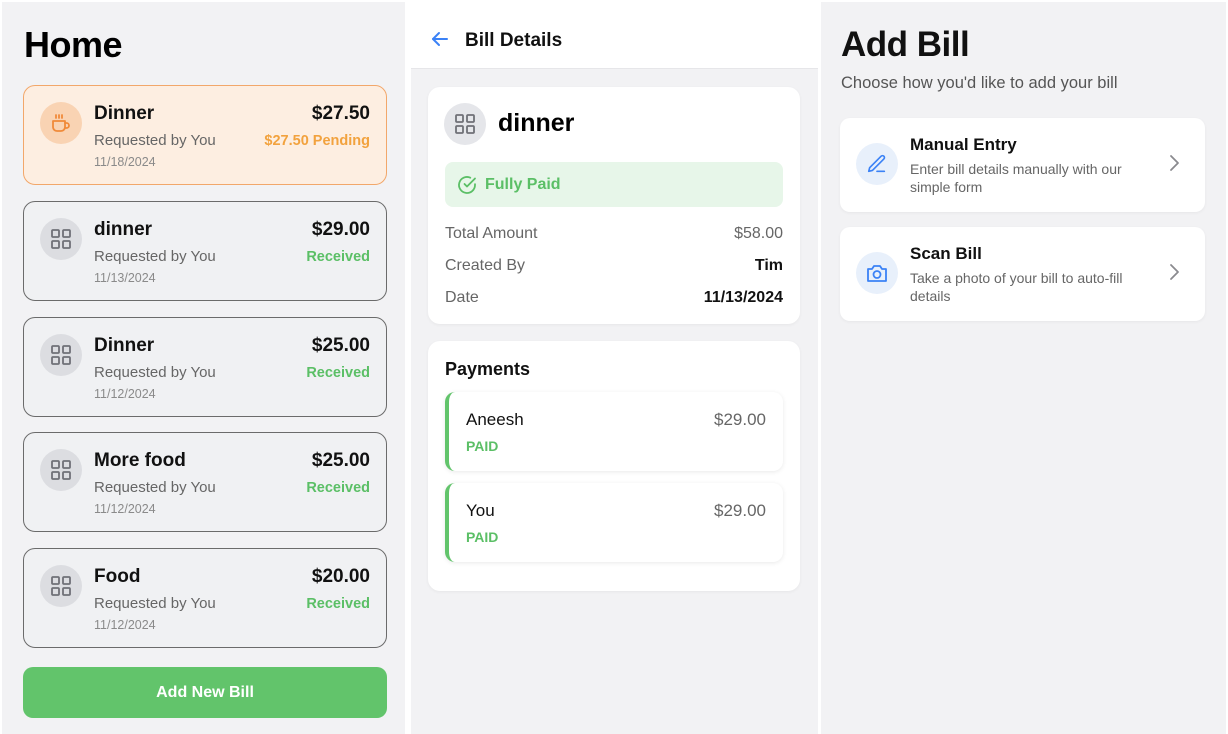 Image resolution: width=1228 pixels, height=734 pixels. I want to click on total-amount-label: Total Amount, so click(491, 233).